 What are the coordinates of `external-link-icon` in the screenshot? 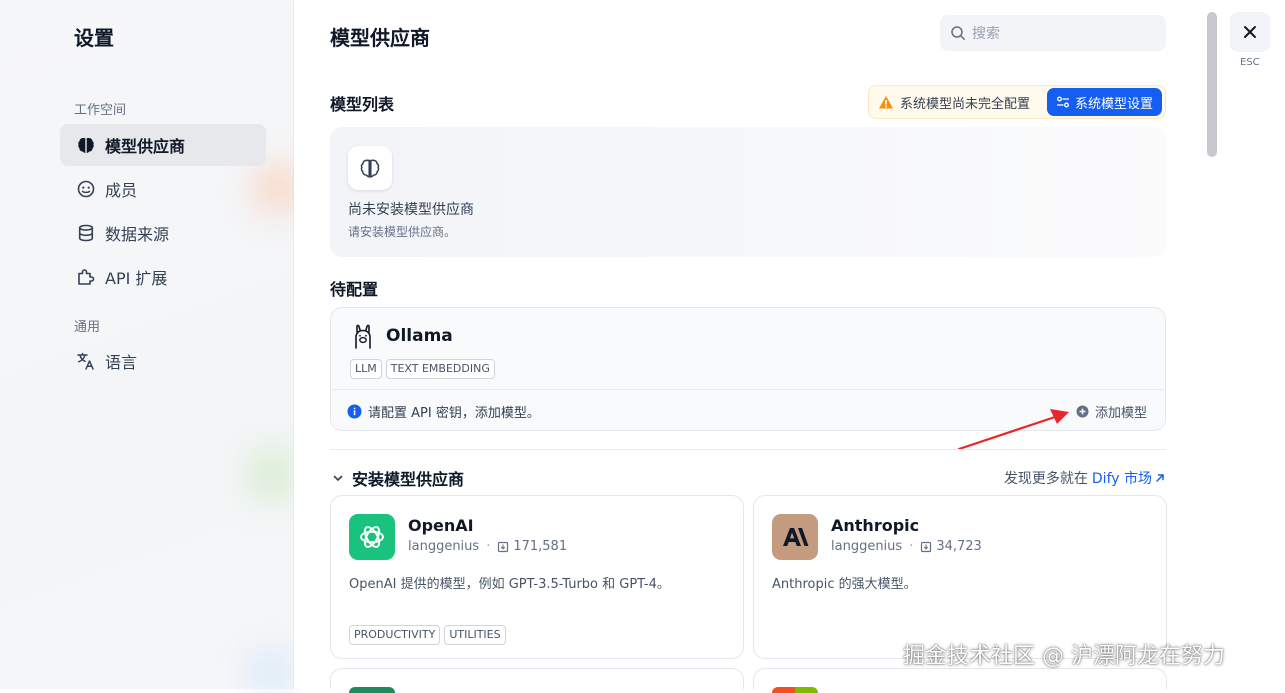 It's located at (1160, 478).